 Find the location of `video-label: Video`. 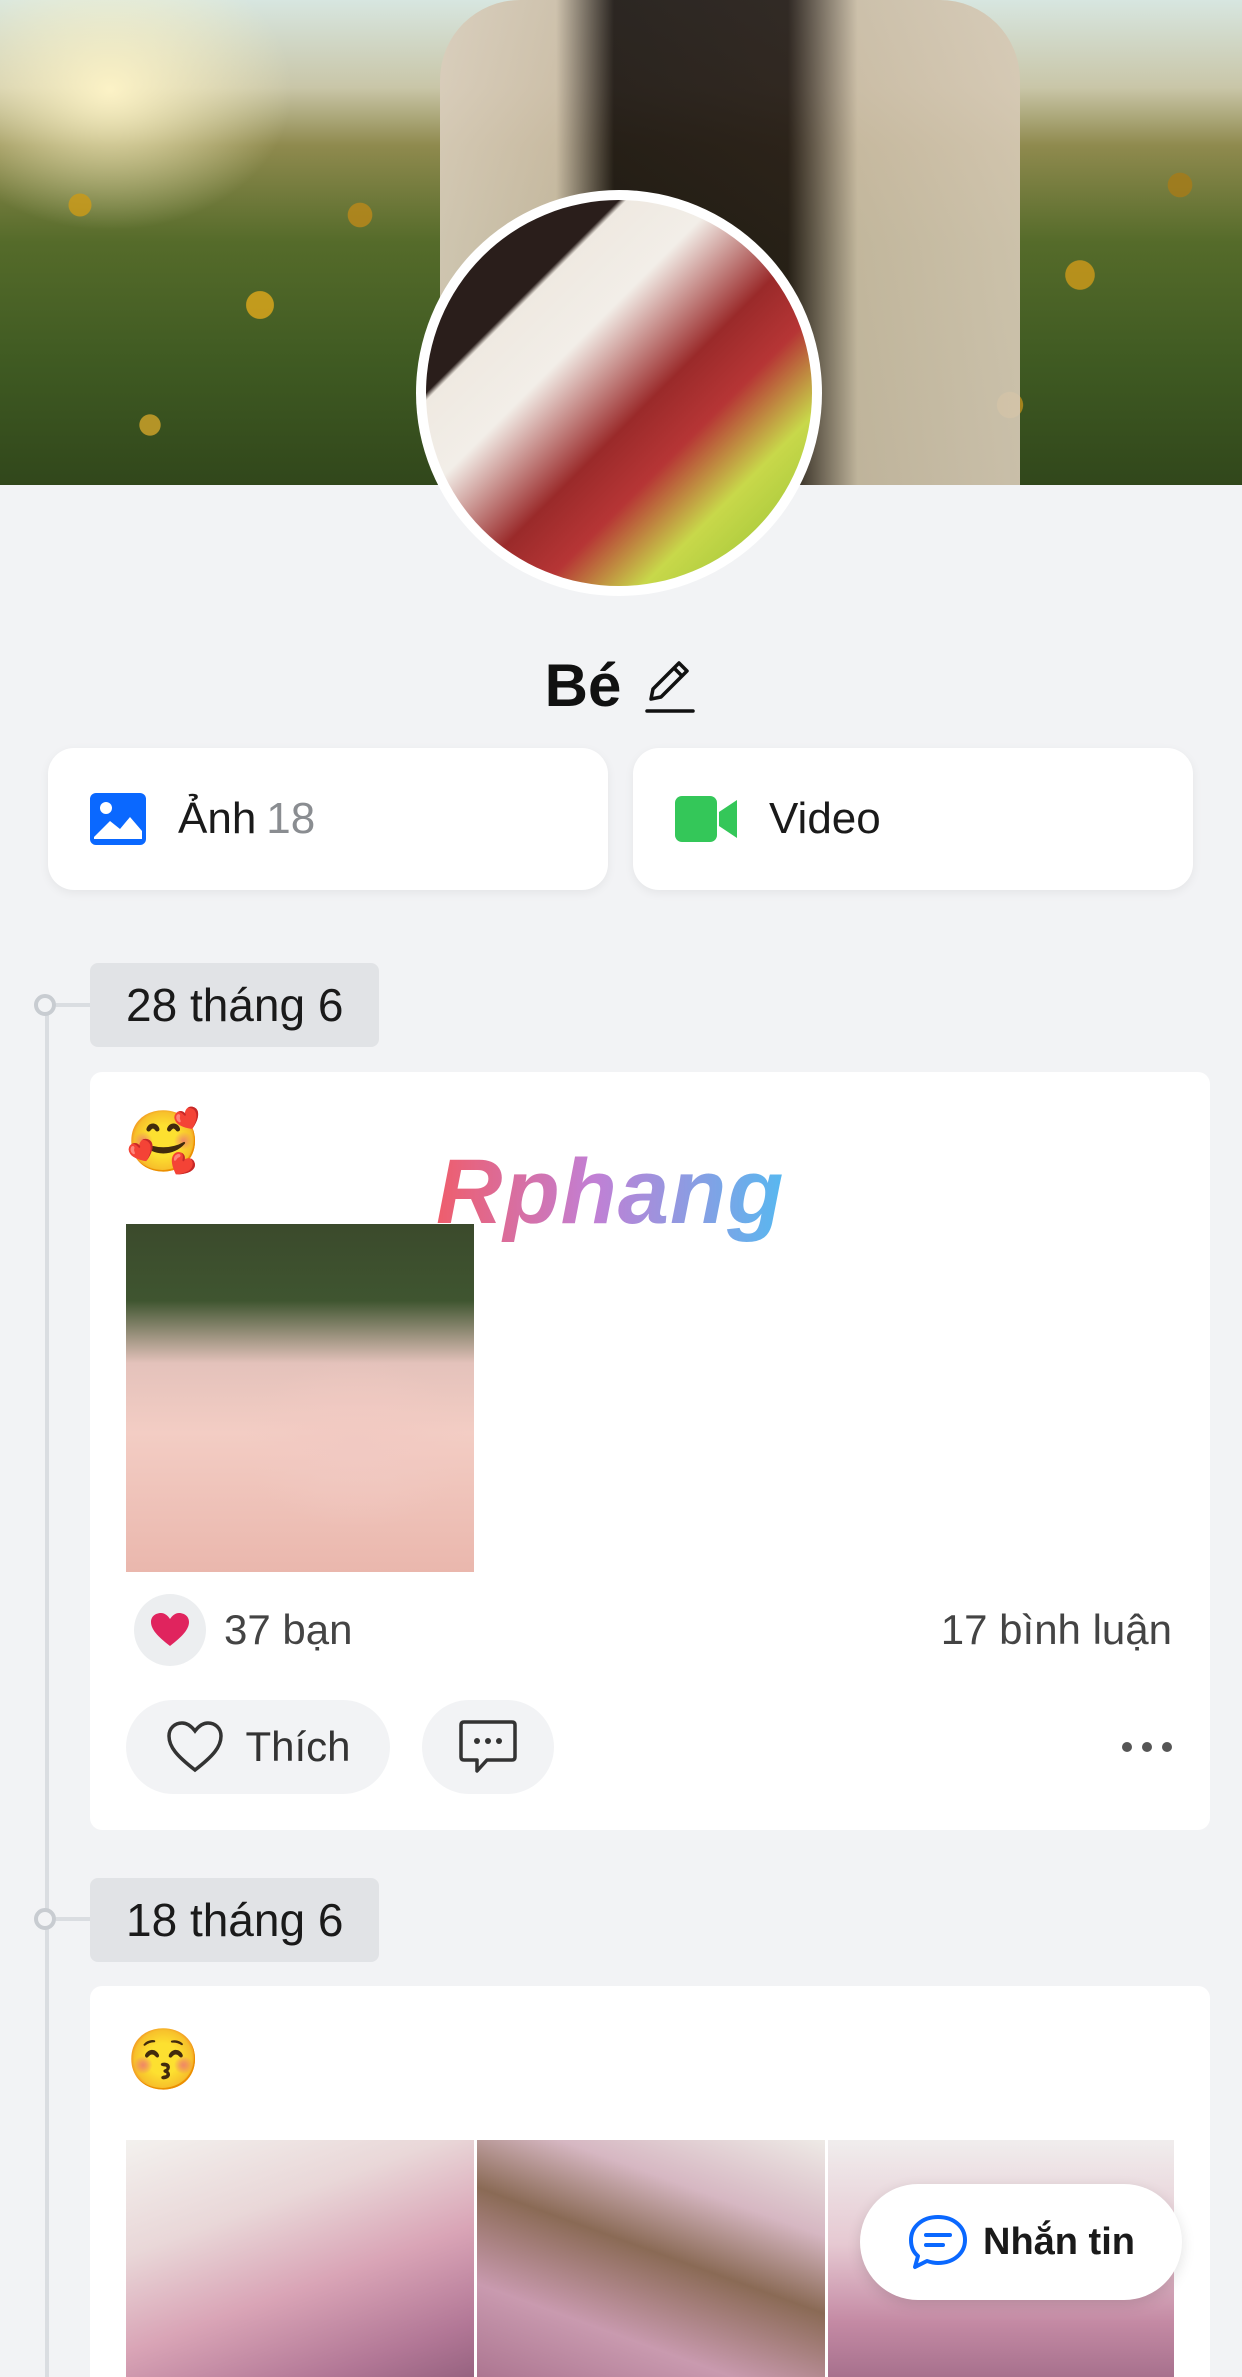

video-label: Video is located at coordinates (825, 818).